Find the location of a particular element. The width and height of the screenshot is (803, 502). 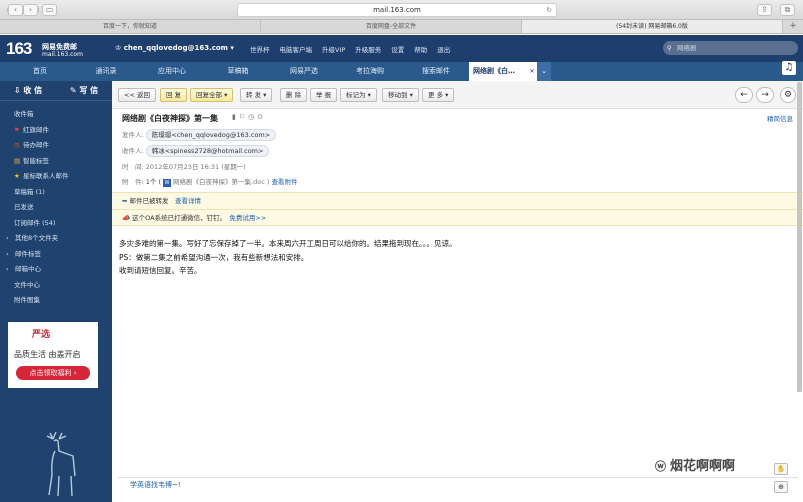

footer-ad-link: 学英语找韦博~! is located at coordinates (155, 485).